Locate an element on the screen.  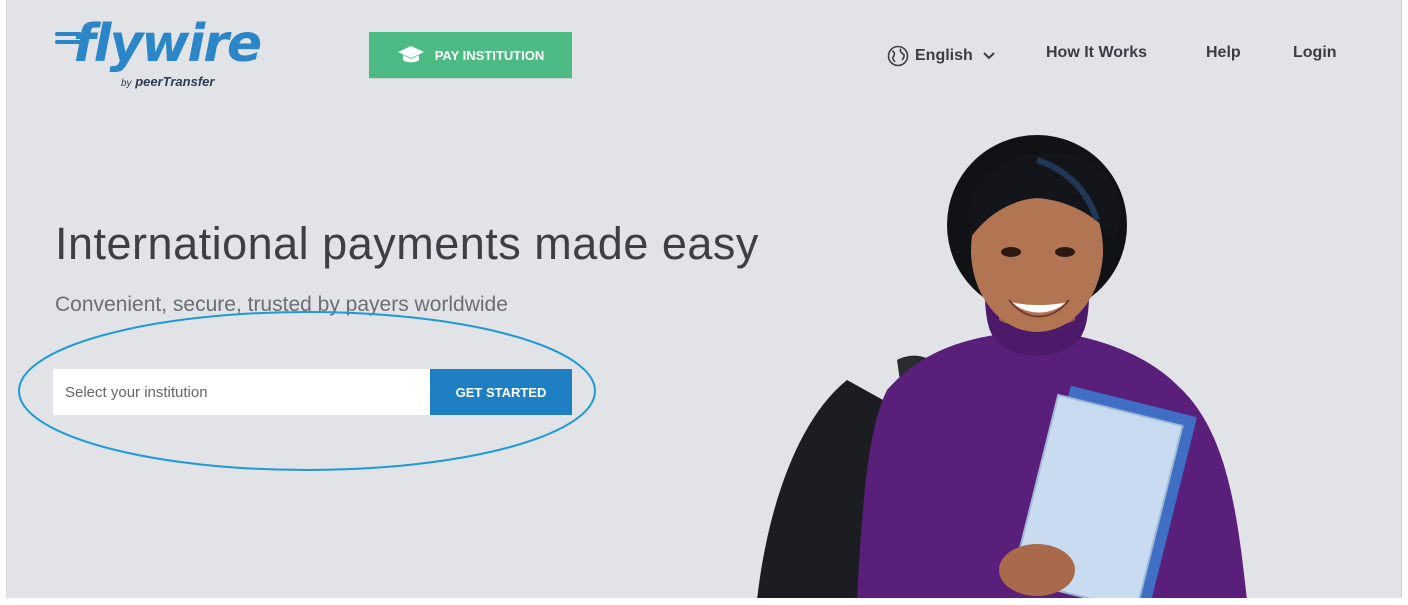
pay-institution-button: PAY INSTITUTION is located at coordinates (470, 55).